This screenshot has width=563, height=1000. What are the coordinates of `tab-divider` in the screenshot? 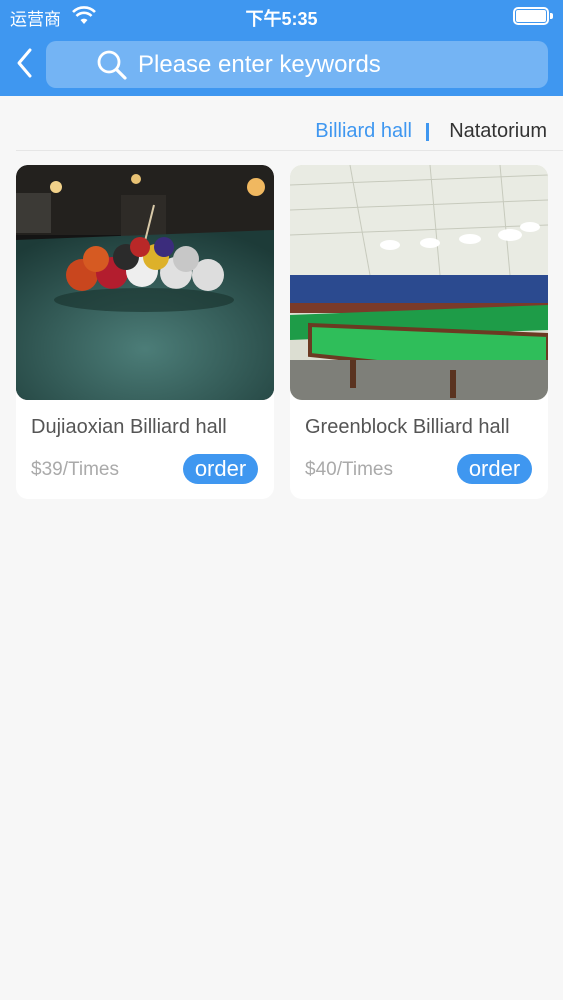 It's located at (427, 132).